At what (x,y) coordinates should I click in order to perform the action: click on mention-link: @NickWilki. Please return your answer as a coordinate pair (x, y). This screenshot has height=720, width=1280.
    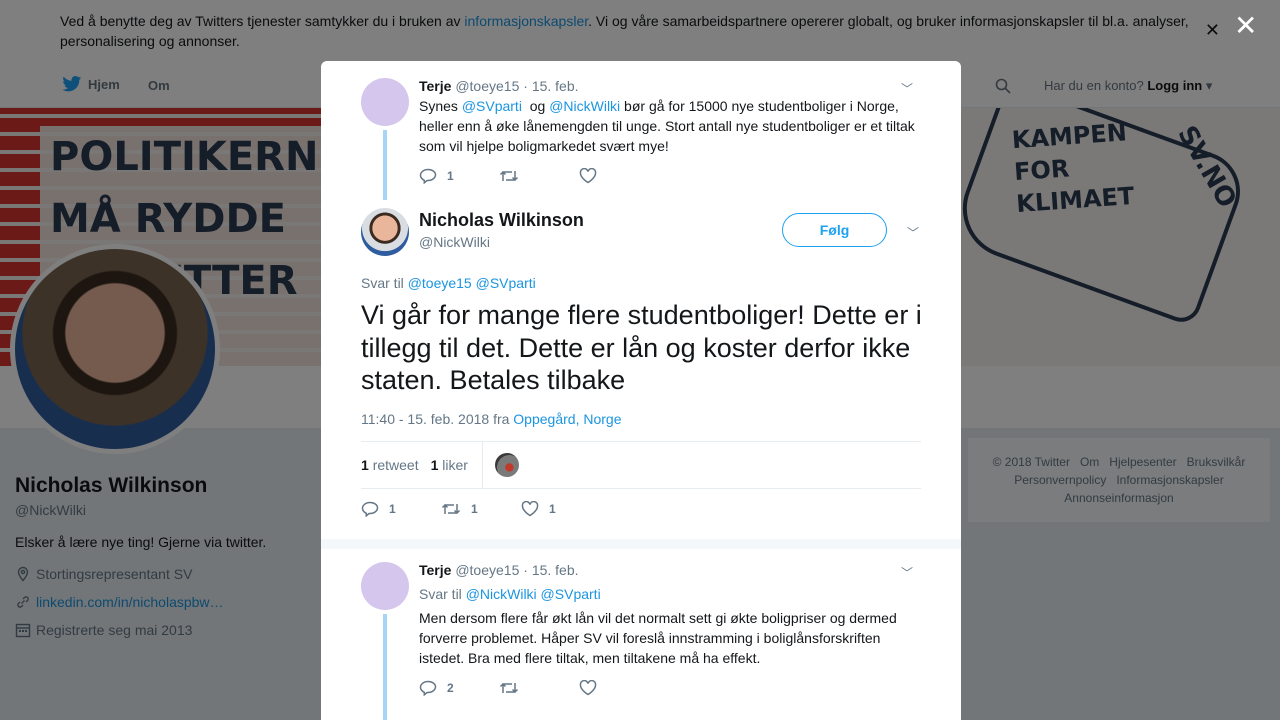
    Looking at the image, I should click on (584, 106).